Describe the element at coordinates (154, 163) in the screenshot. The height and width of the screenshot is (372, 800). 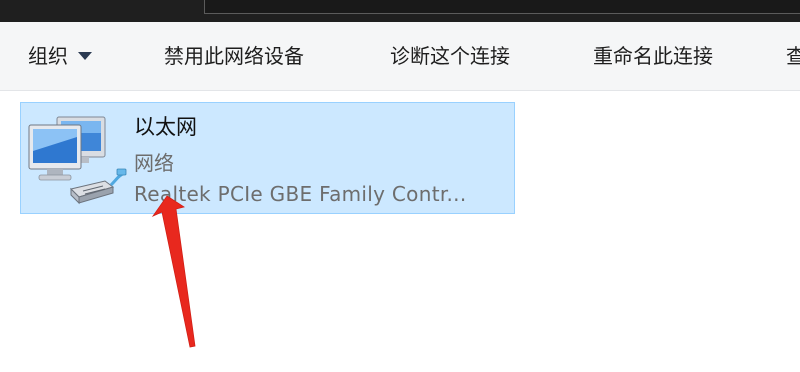
I see `adapter-status: 网络` at that location.